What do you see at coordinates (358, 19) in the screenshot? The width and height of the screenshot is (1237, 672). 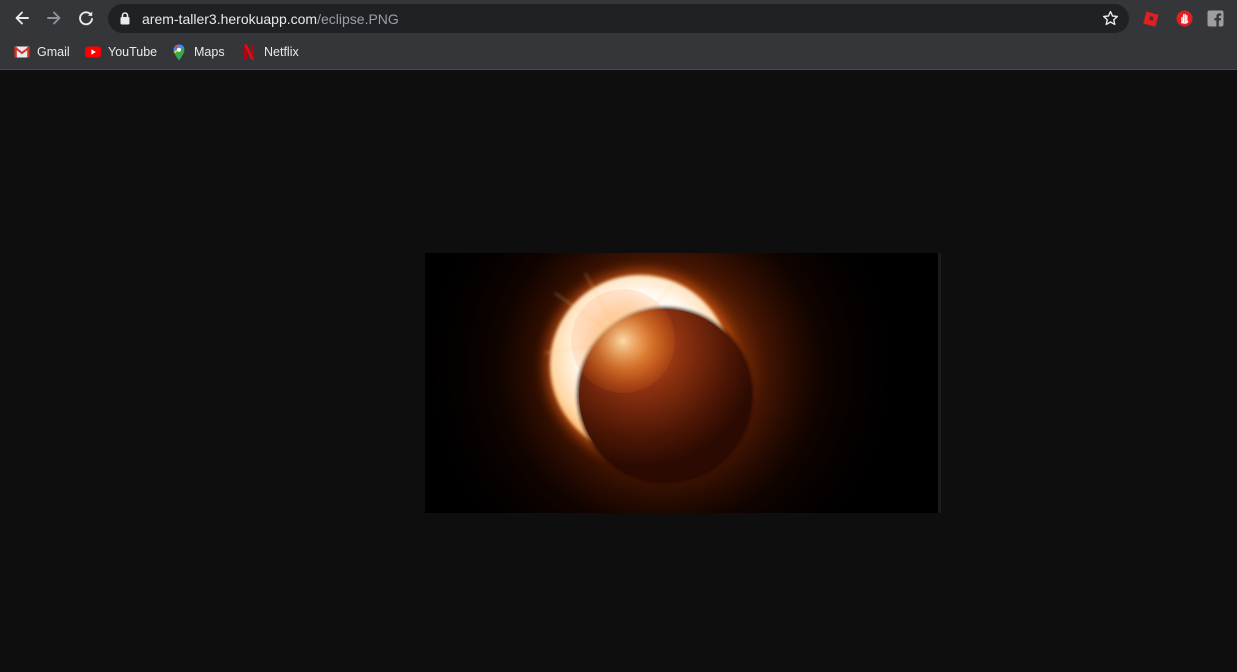 I see `url-path: /eclipse.PNG` at bounding box center [358, 19].